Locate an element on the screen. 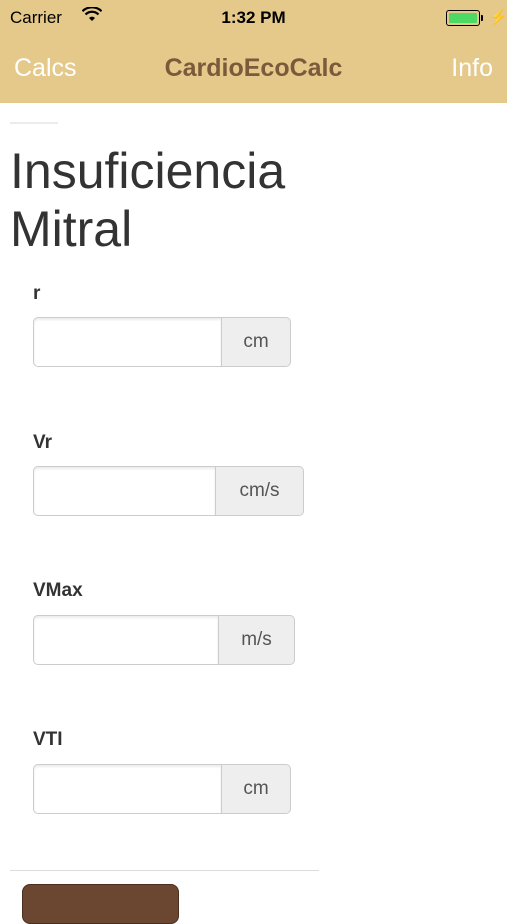 Image resolution: width=507 pixels, height=924 pixels. vti-input is located at coordinates (127, 789).